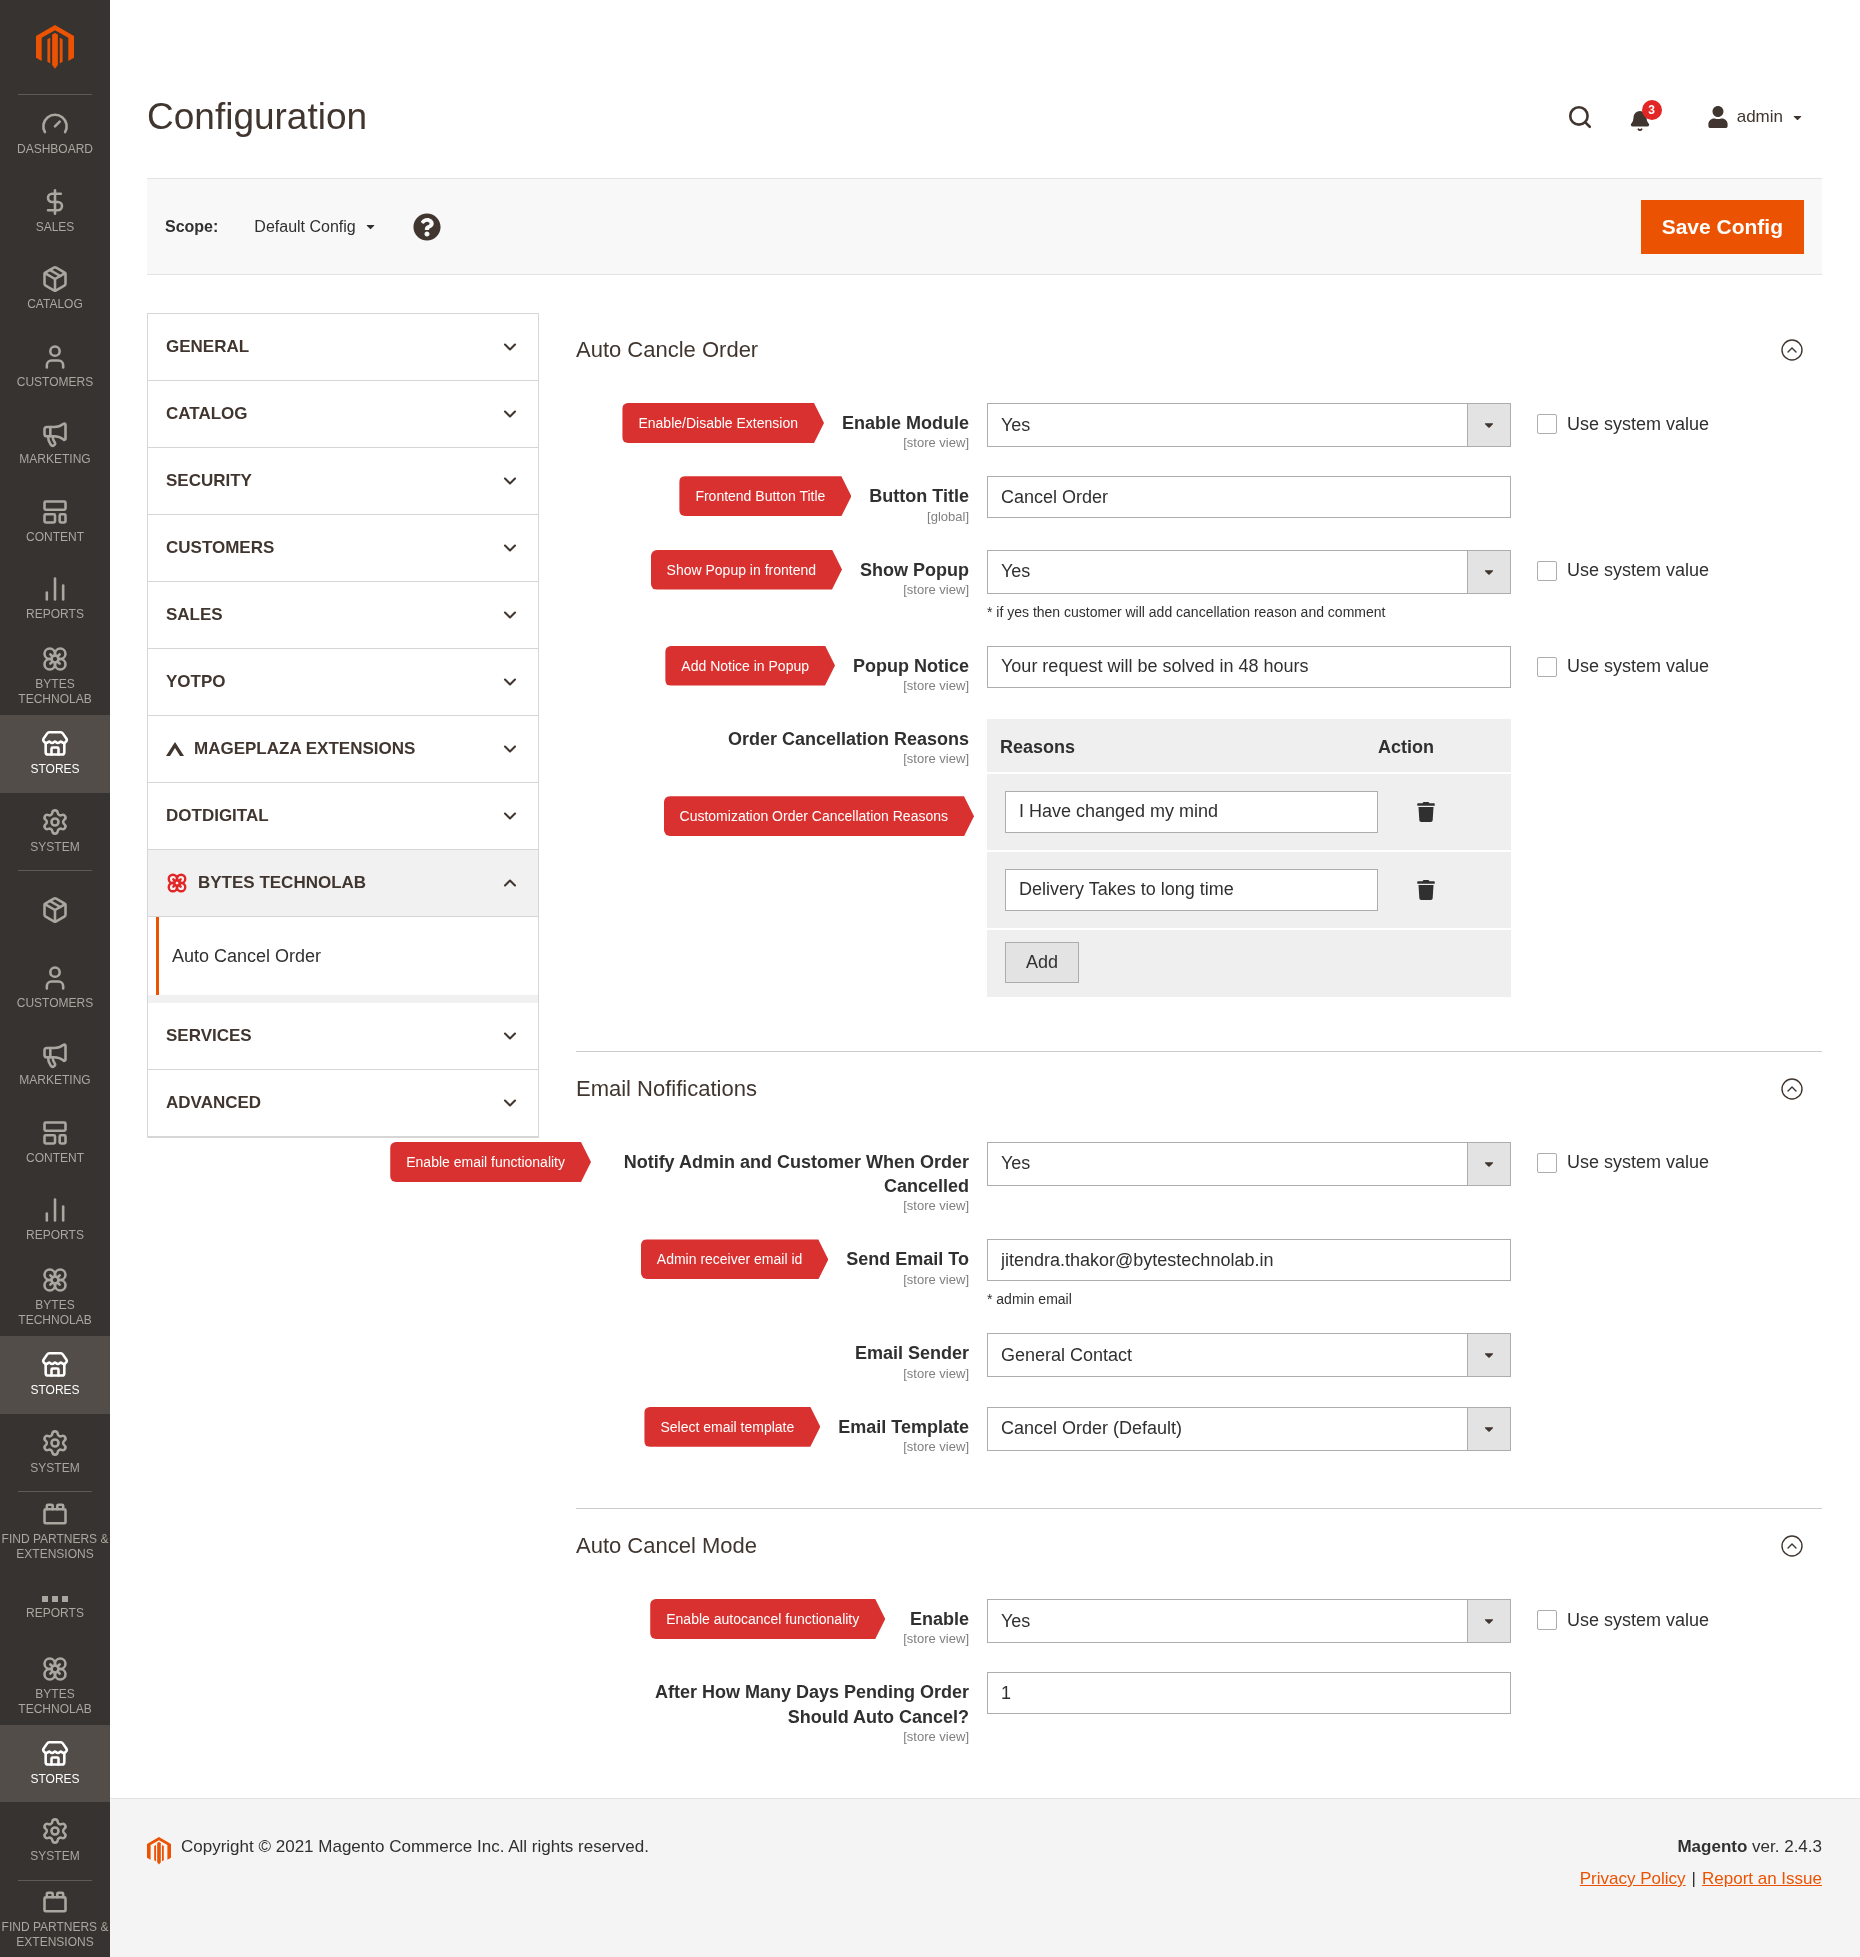 The width and height of the screenshot is (1860, 1957). I want to click on trash-icon, so click(1426, 889).